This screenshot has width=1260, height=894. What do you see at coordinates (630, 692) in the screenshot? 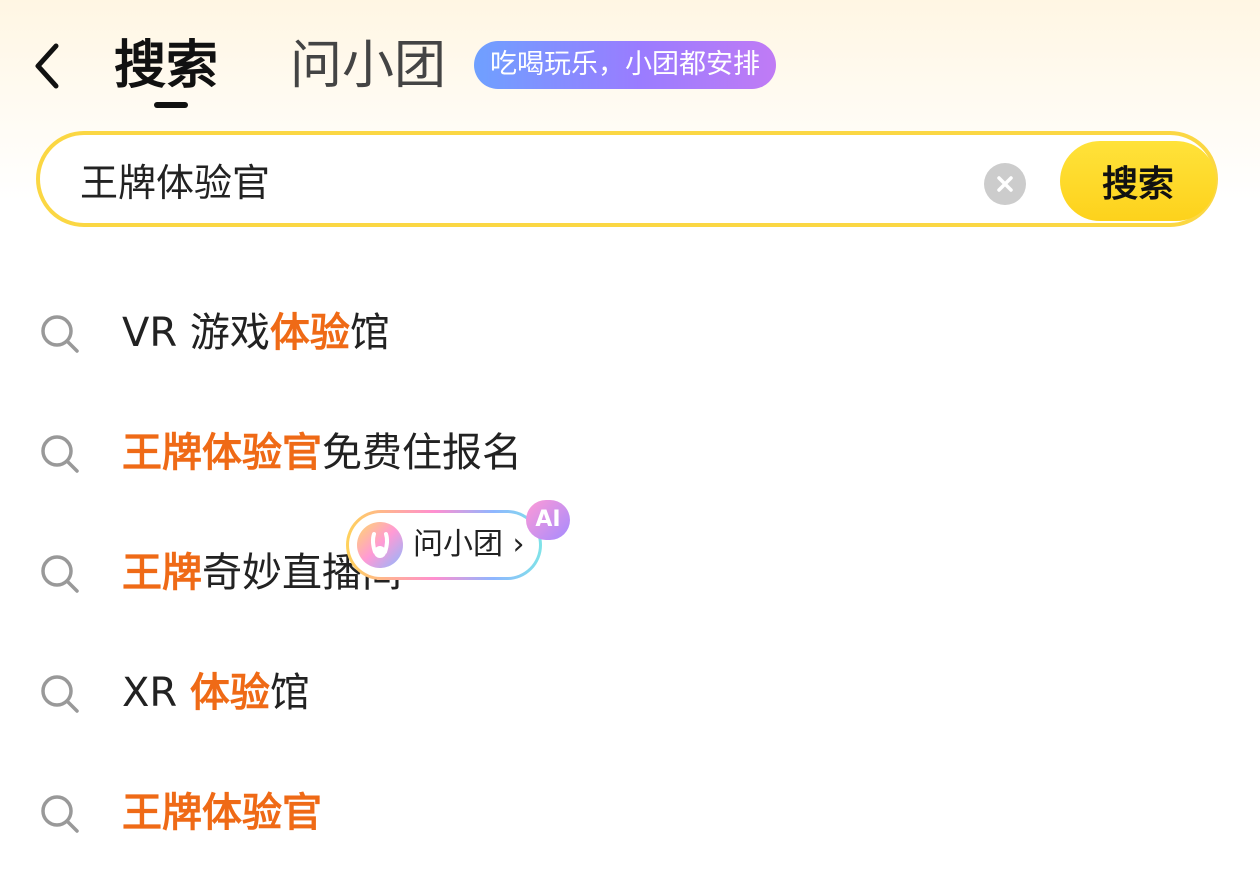
I see `suggestion-item: XR 体验馆` at bounding box center [630, 692].